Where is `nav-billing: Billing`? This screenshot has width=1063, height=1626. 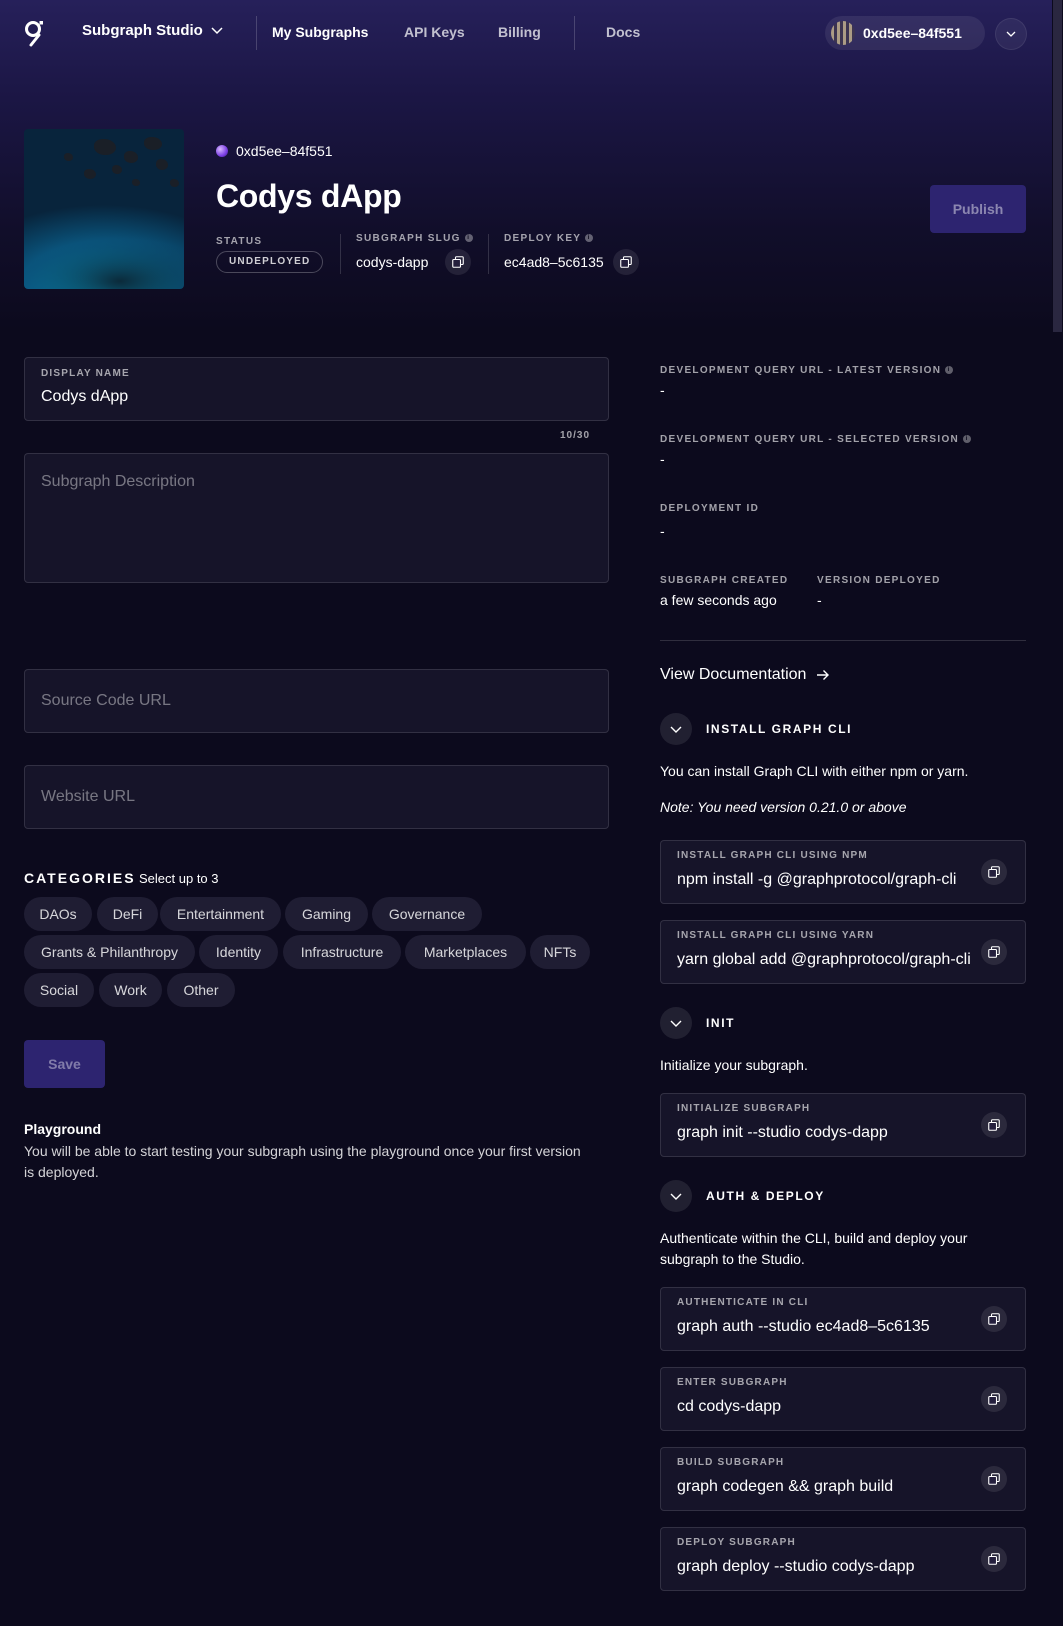
nav-billing: Billing is located at coordinates (519, 32).